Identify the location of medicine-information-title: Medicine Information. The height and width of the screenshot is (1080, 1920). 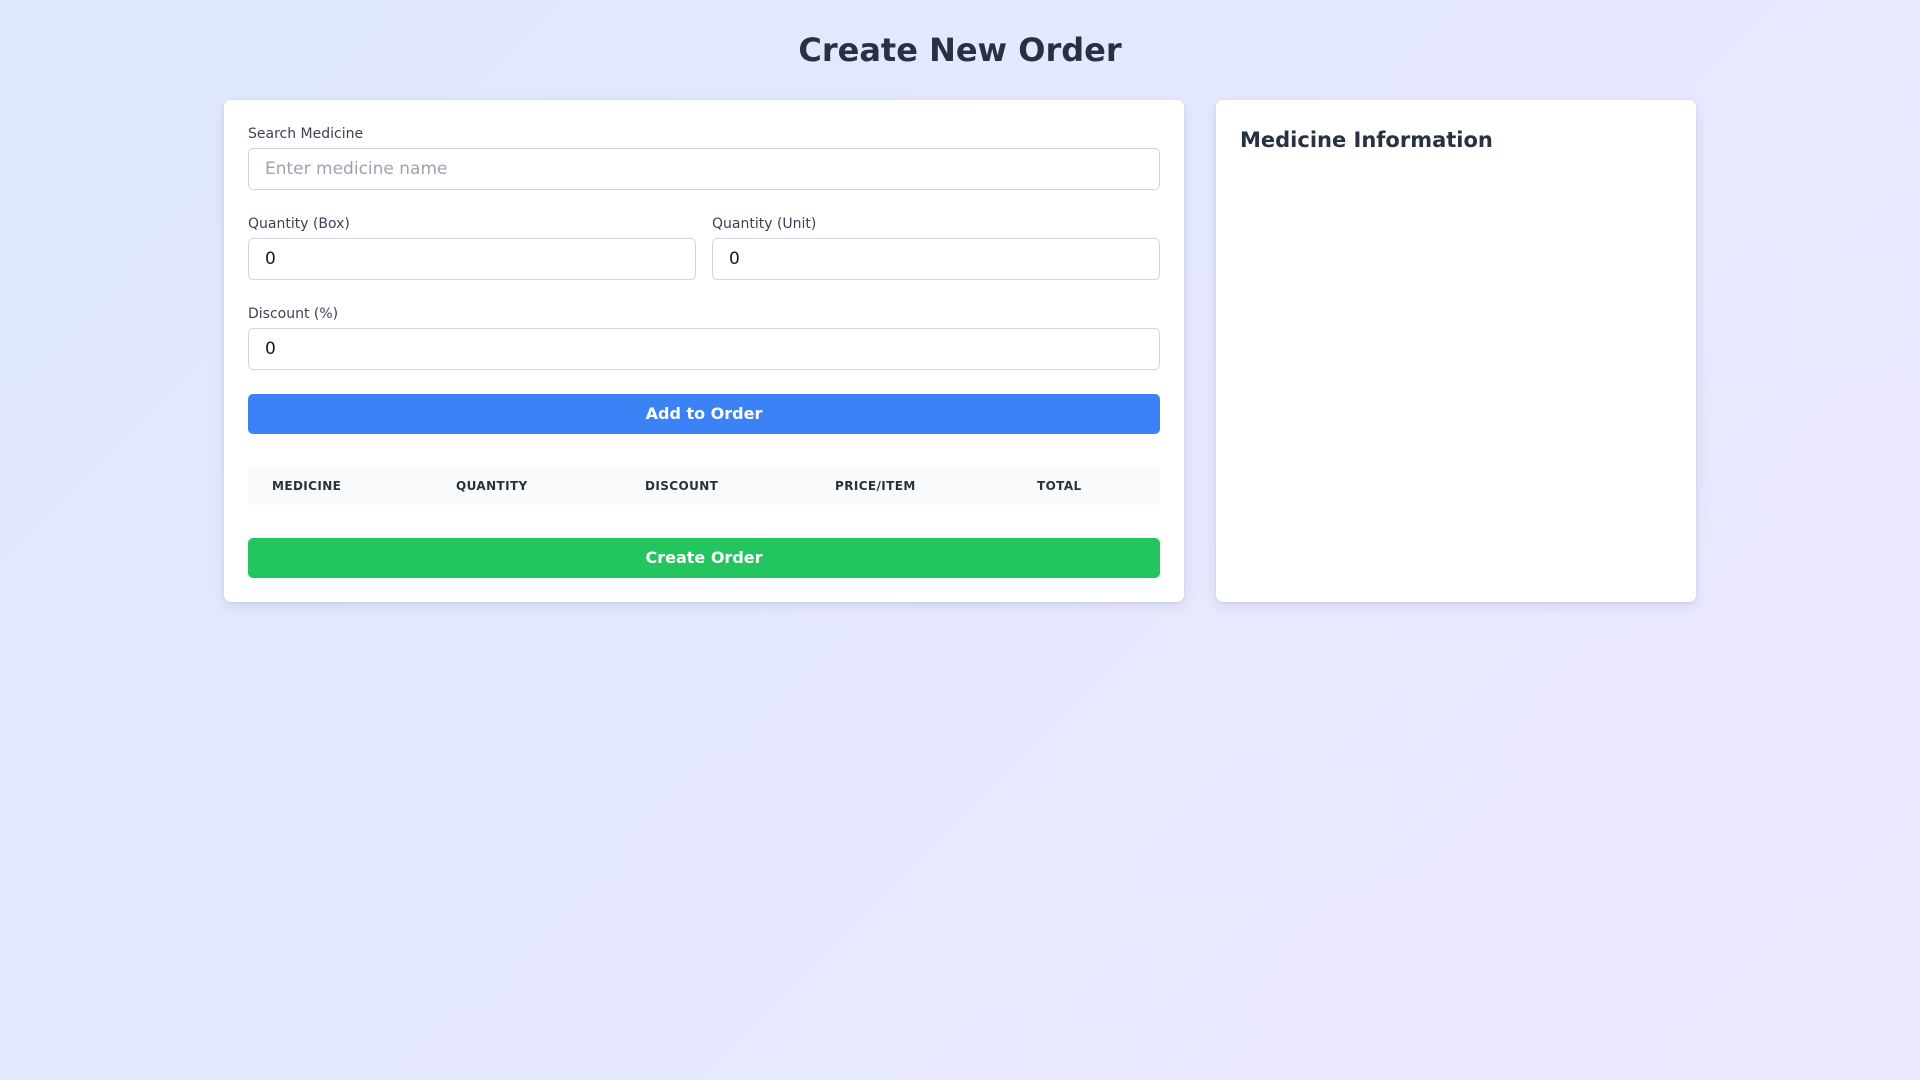
(1366, 140).